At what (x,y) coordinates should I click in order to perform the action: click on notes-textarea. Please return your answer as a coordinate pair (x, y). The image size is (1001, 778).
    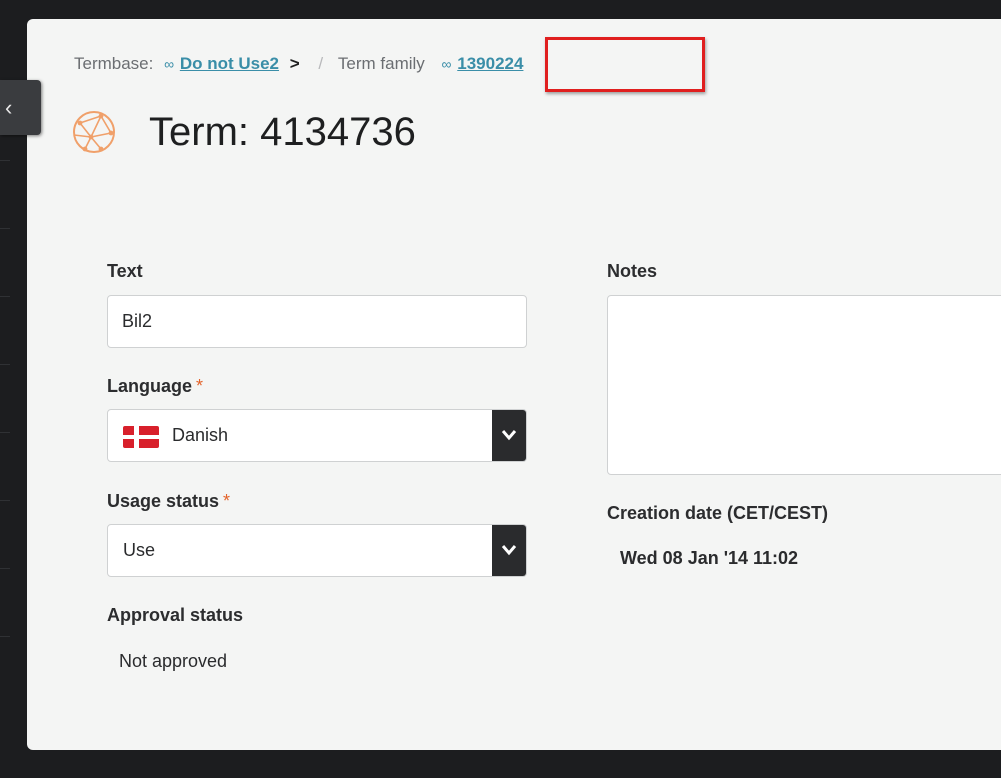
    Looking at the image, I should click on (804, 385).